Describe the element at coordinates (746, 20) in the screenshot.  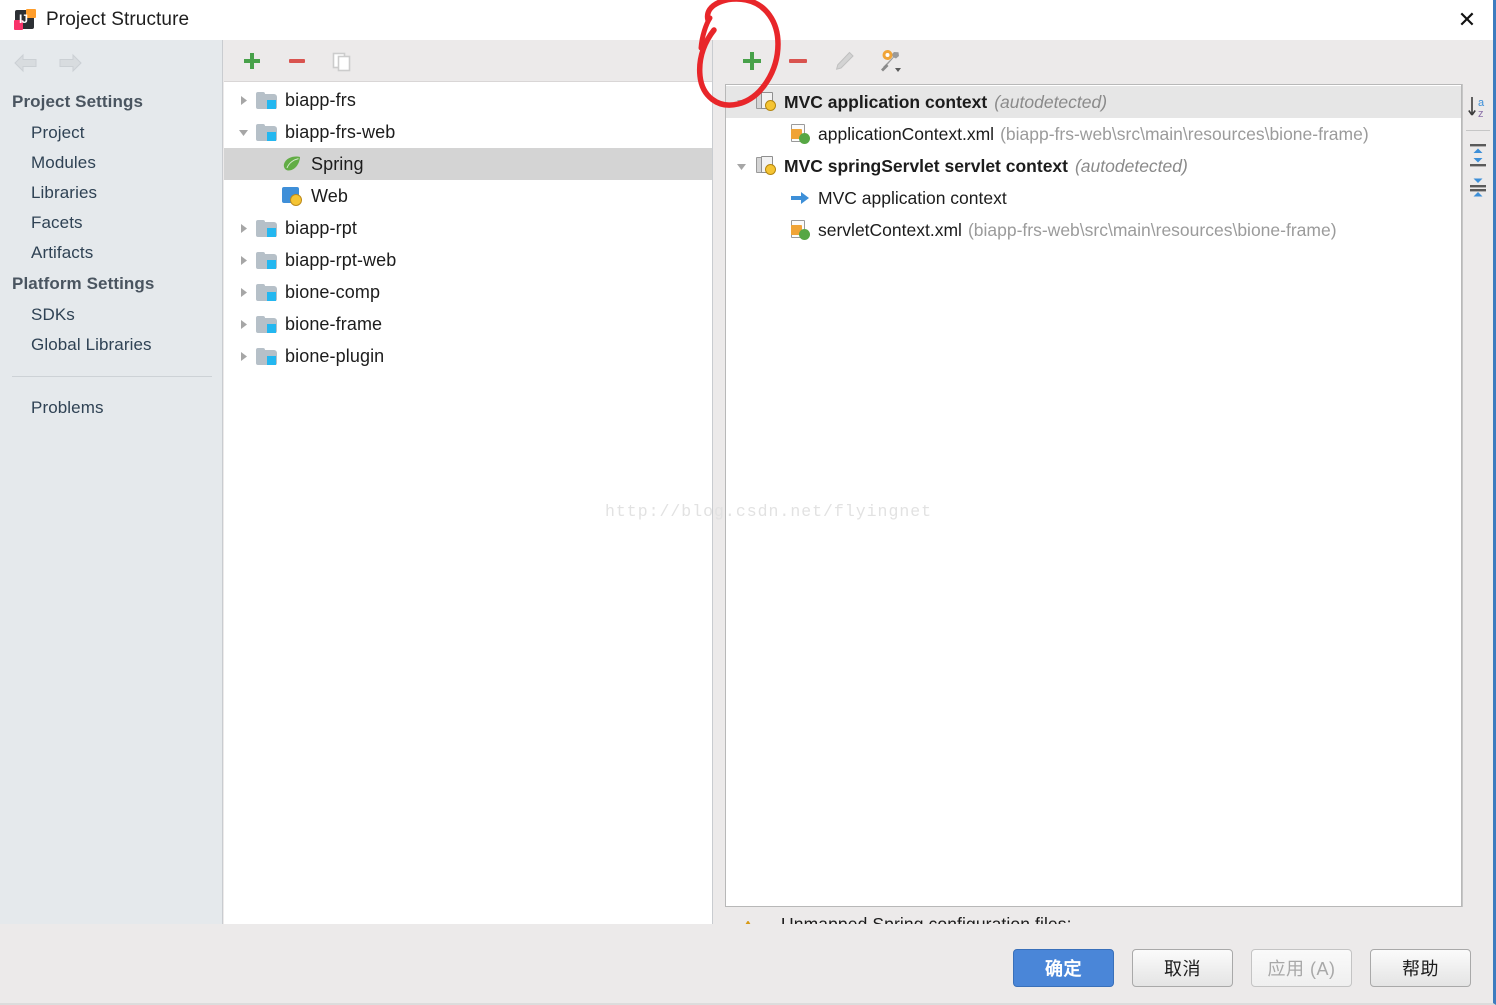
I see `title-bar: IJ Project Structure ✕` at that location.